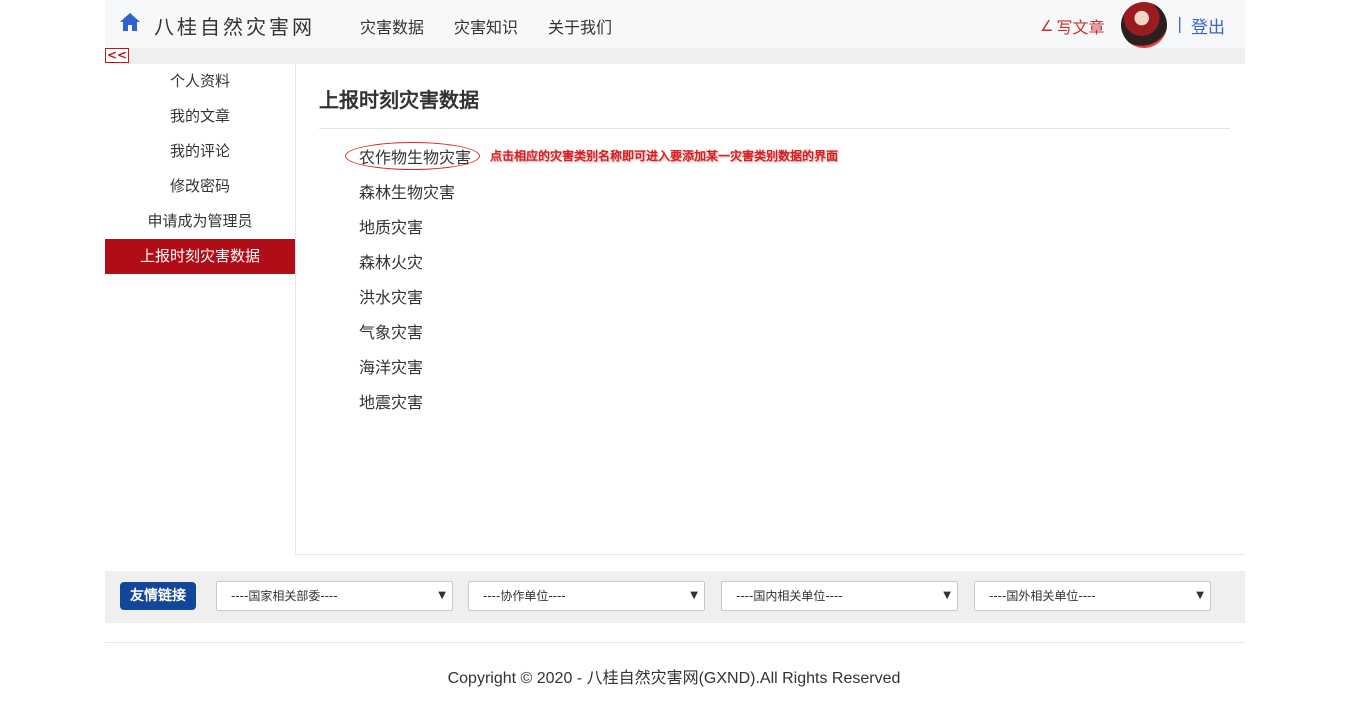 This screenshot has width=1348, height=715. I want to click on select-cooperating-units-value: ----协作单位----, so click(524, 596).